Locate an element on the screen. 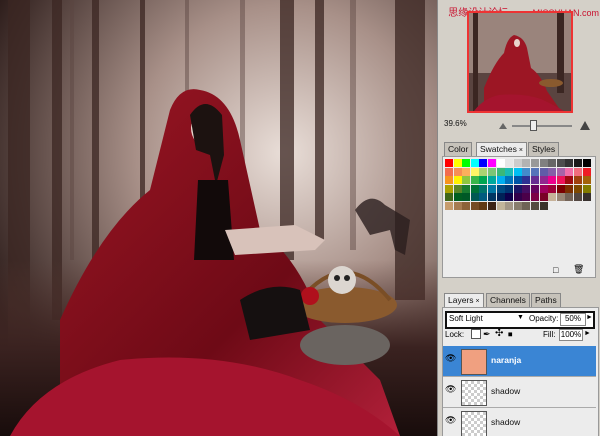  lock-transparent-icon is located at coordinates (476, 334).